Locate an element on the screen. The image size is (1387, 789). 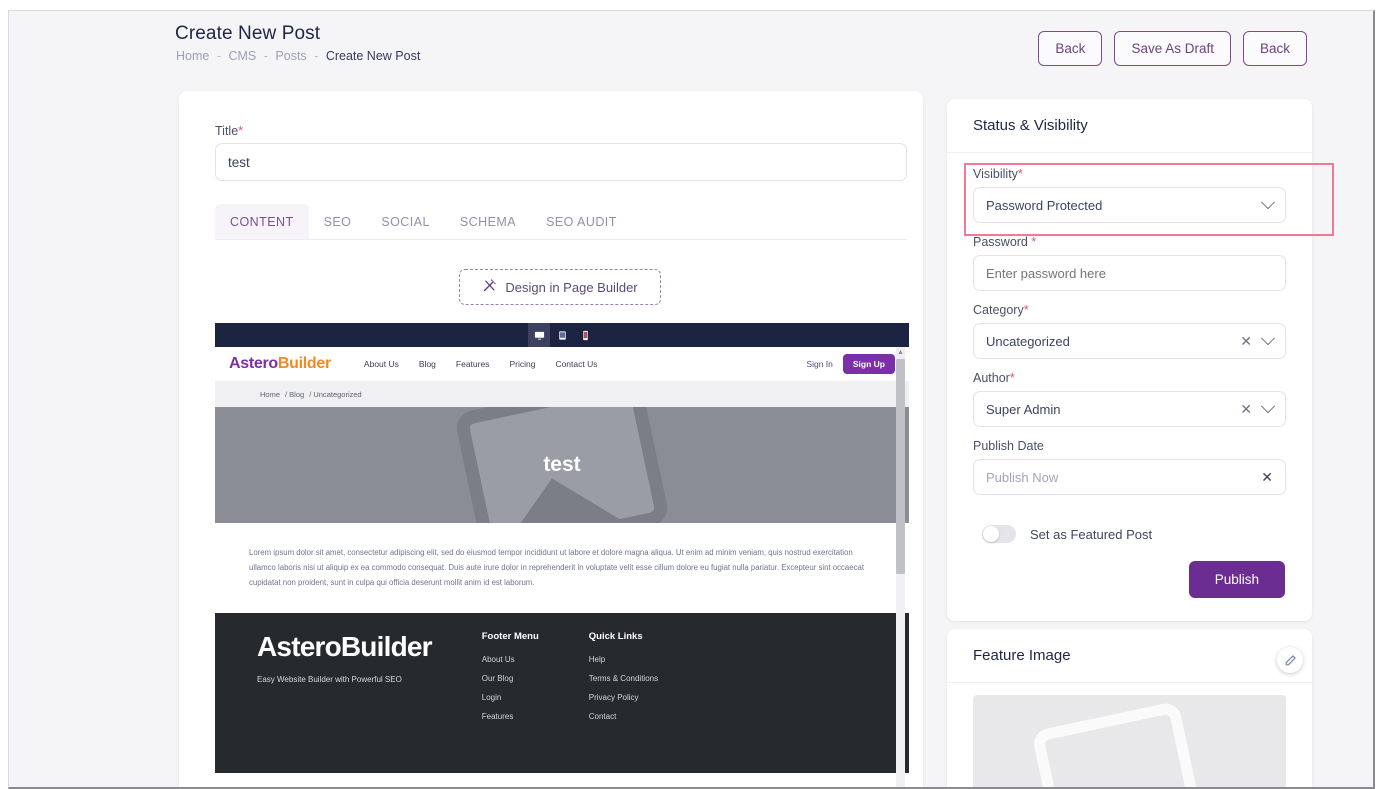
footer-link-login: Login is located at coordinates (510, 697).